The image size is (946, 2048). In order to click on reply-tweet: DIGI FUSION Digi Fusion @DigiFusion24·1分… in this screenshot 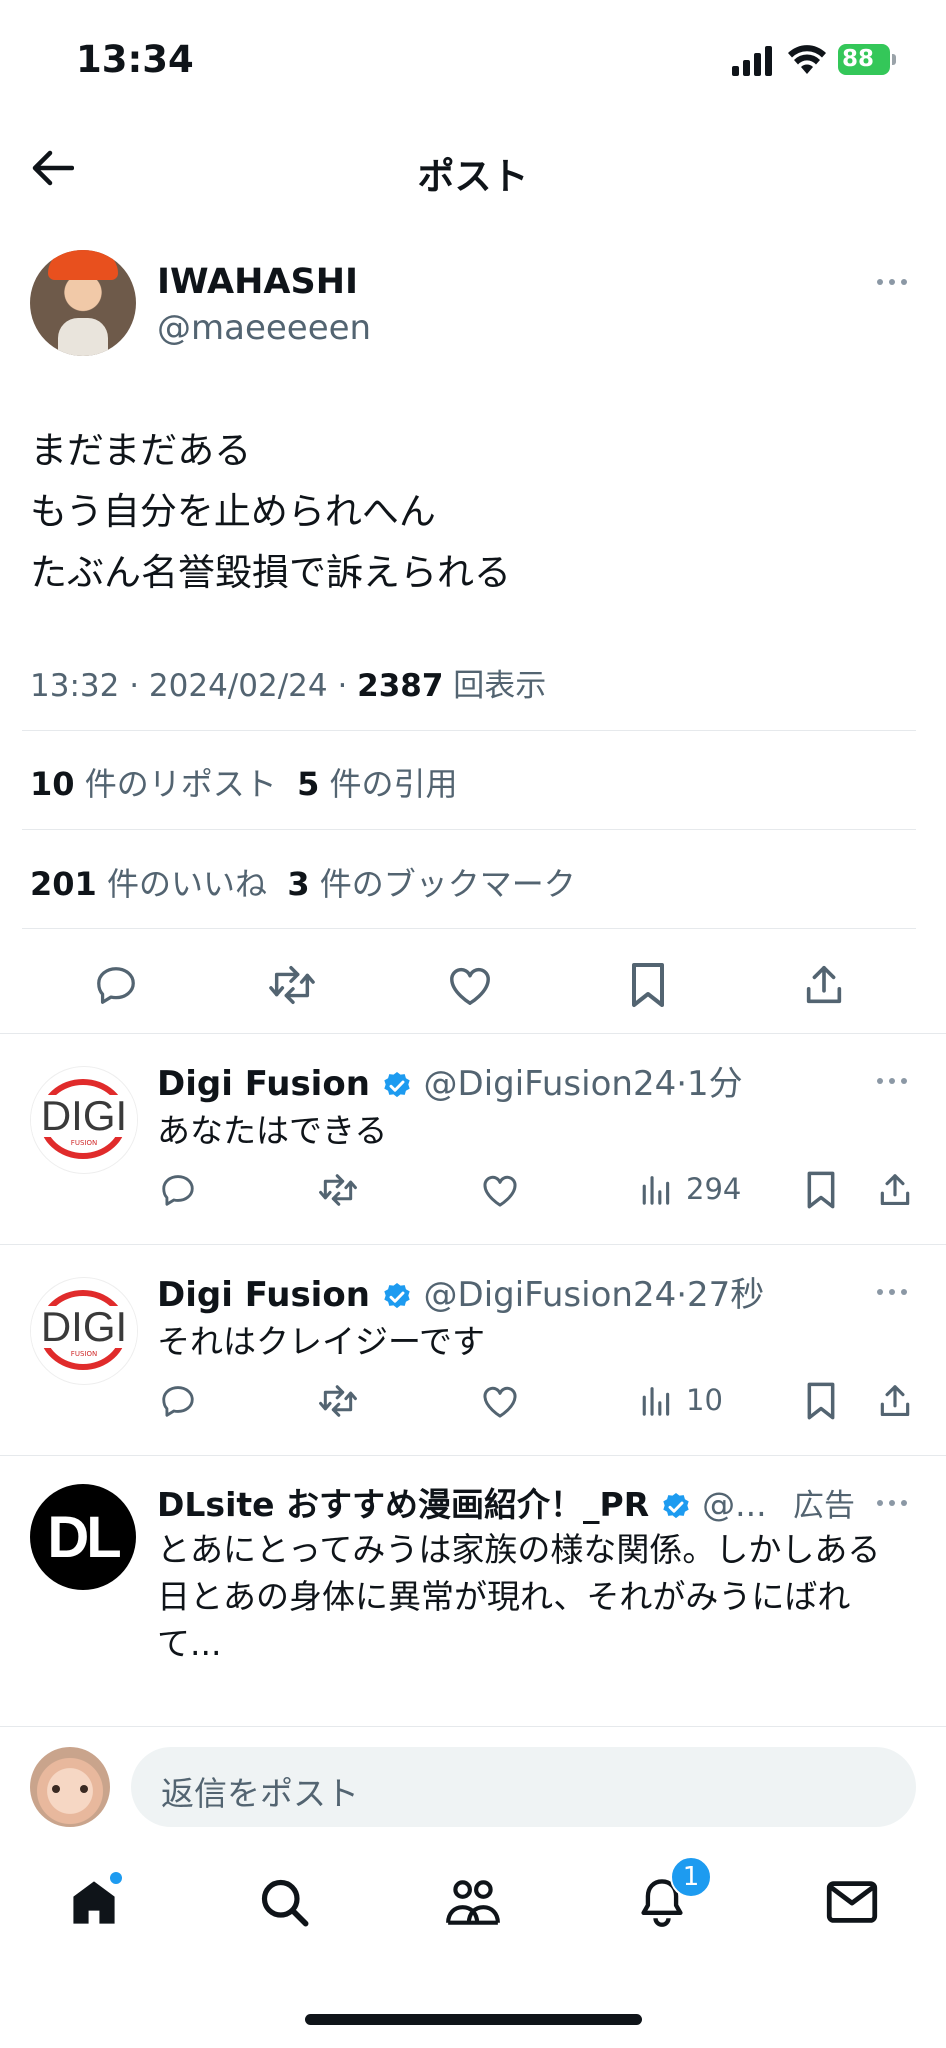, I will do `click(473, 1139)`.